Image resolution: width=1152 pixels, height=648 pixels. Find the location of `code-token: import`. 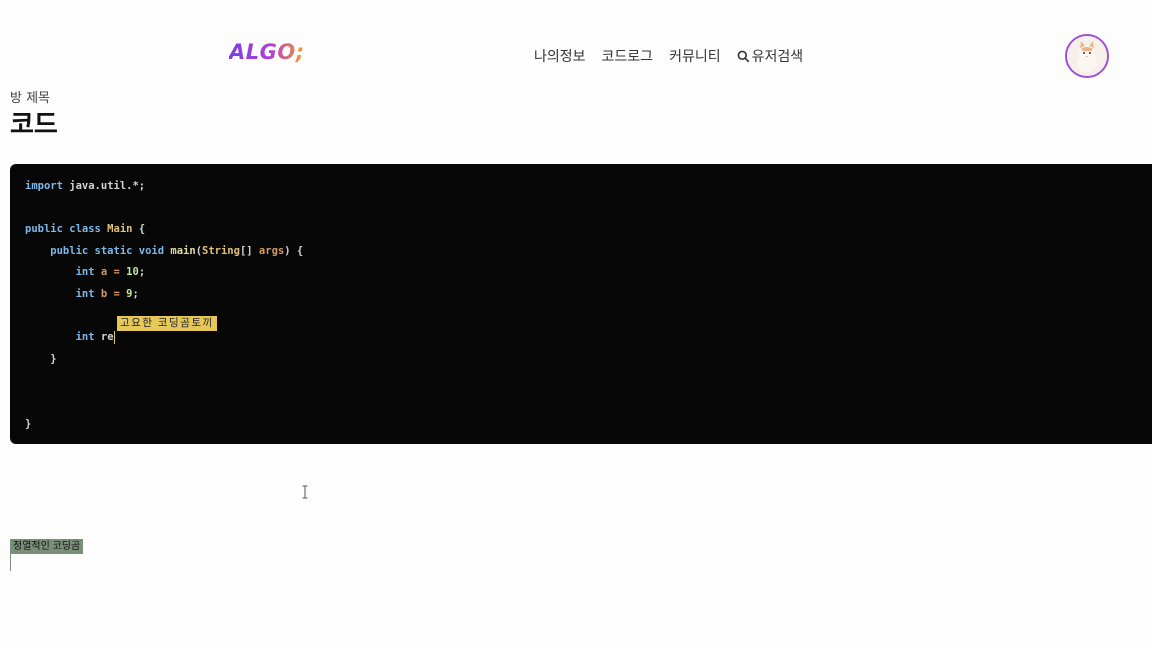

code-token: import is located at coordinates (44, 186).